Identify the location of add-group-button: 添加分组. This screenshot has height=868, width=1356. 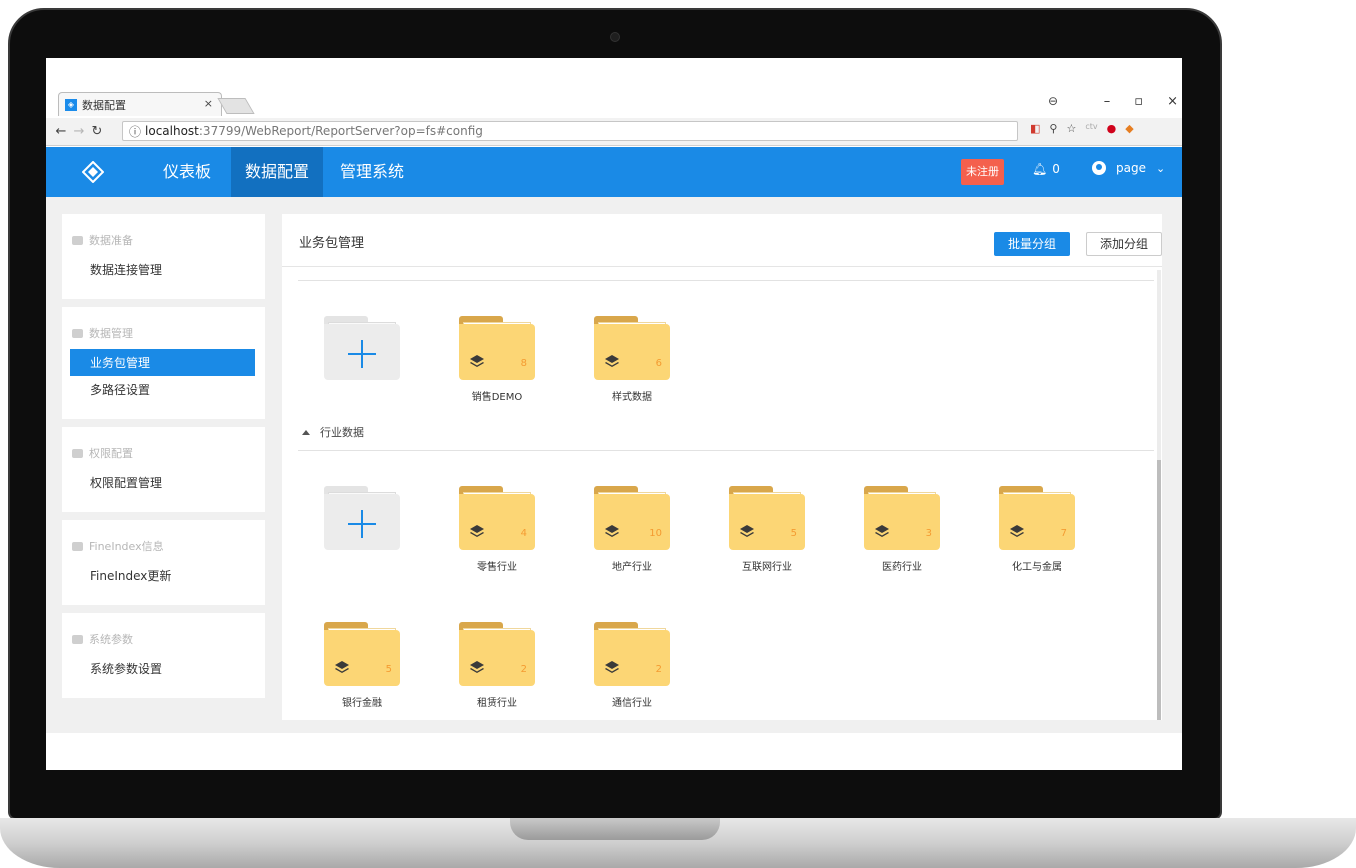
(1124, 244).